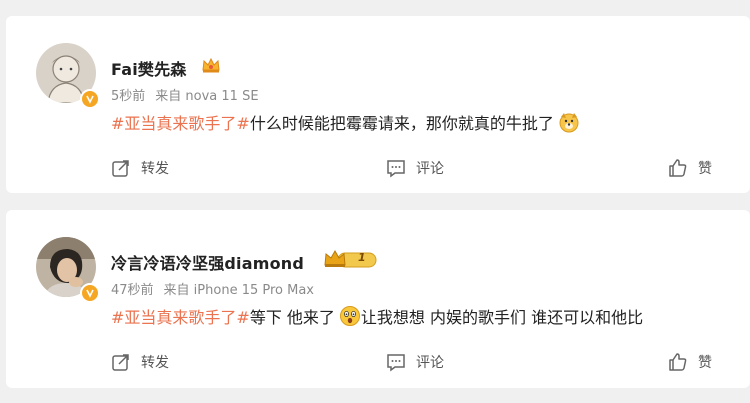 The height and width of the screenshot is (403, 750). Describe the element at coordinates (148, 68) in the screenshot. I see `username: Fai樊先森` at that location.